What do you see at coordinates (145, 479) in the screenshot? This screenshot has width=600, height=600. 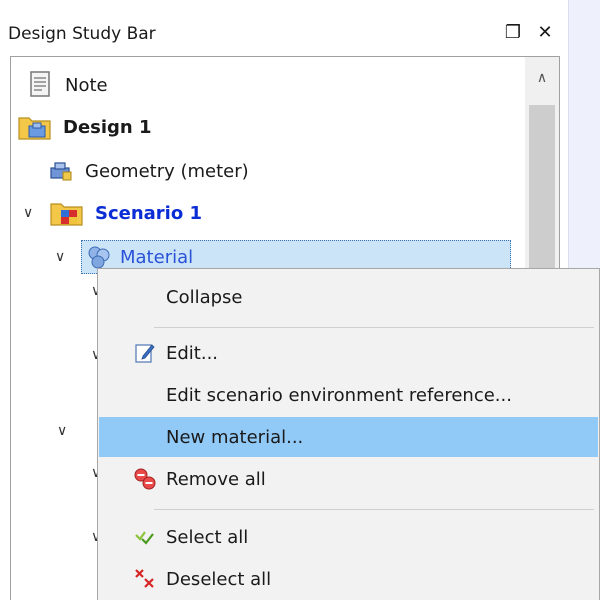 I see `remove-all-icon` at bounding box center [145, 479].